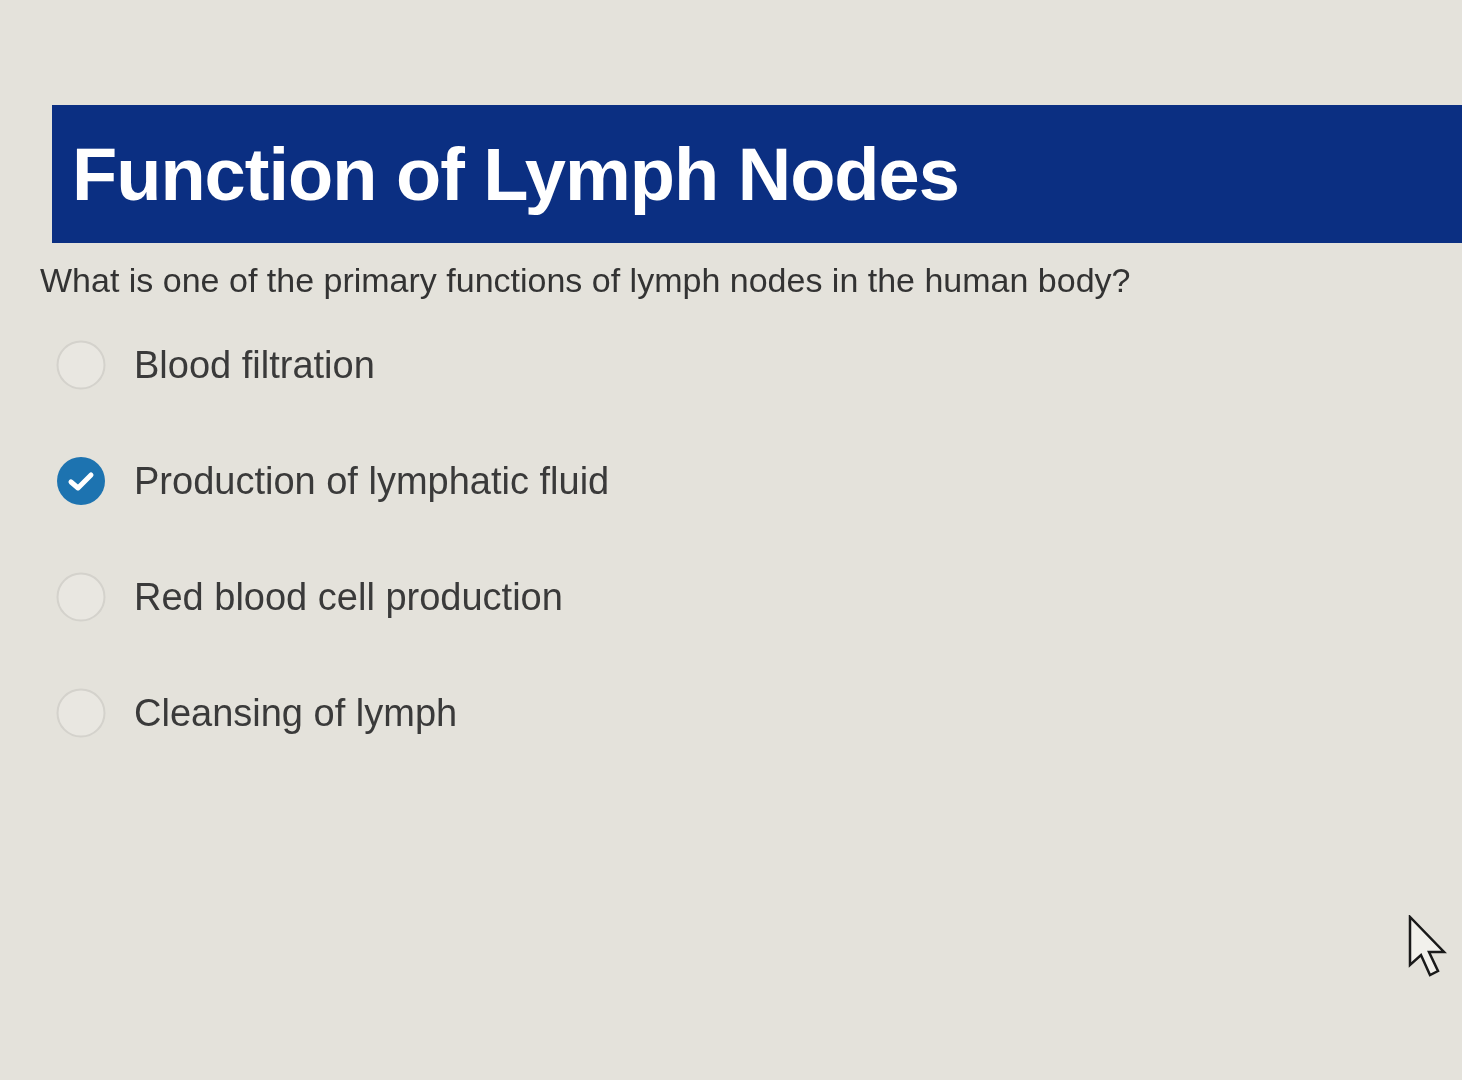 This screenshot has height=1080, width=1462. What do you see at coordinates (1428, 947) in the screenshot?
I see `mouse-pointer-icon` at bounding box center [1428, 947].